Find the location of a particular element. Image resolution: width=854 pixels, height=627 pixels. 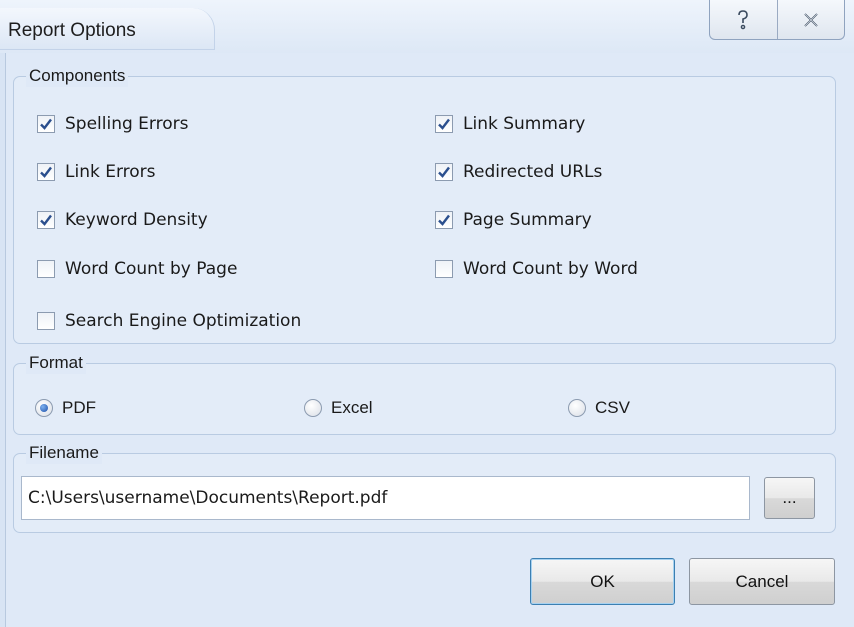

checkbox-label: Redirected URLs is located at coordinates (533, 172).